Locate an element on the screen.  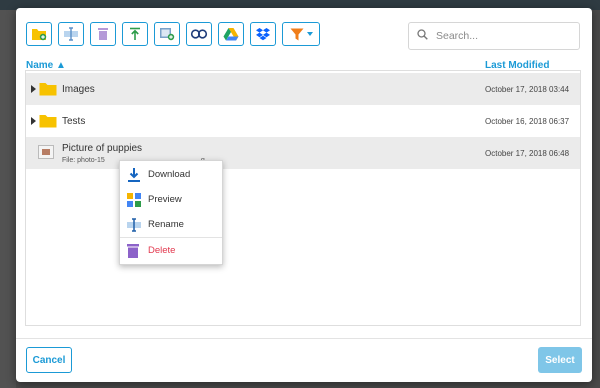
add-image-button is located at coordinates (167, 34).